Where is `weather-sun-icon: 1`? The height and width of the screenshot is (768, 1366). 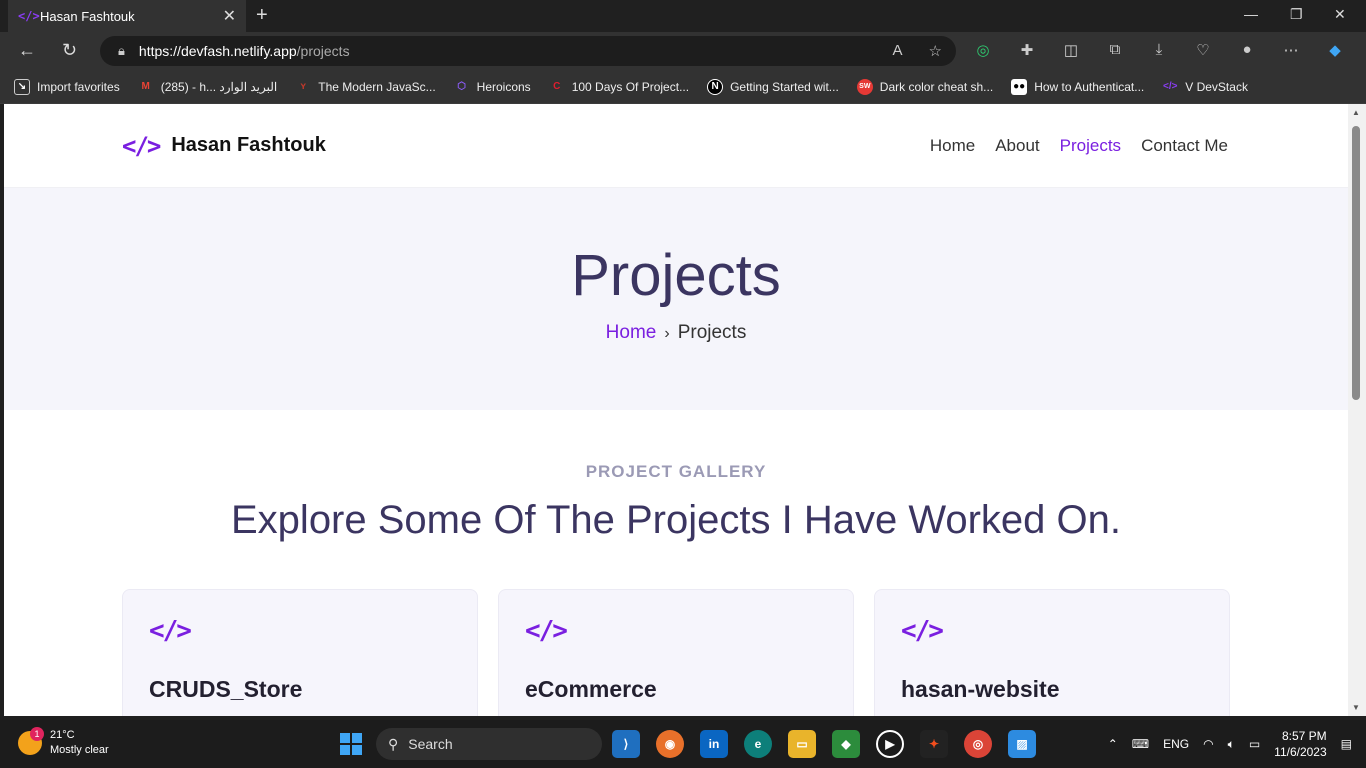
weather-sun-icon: 1 is located at coordinates (31, 741).